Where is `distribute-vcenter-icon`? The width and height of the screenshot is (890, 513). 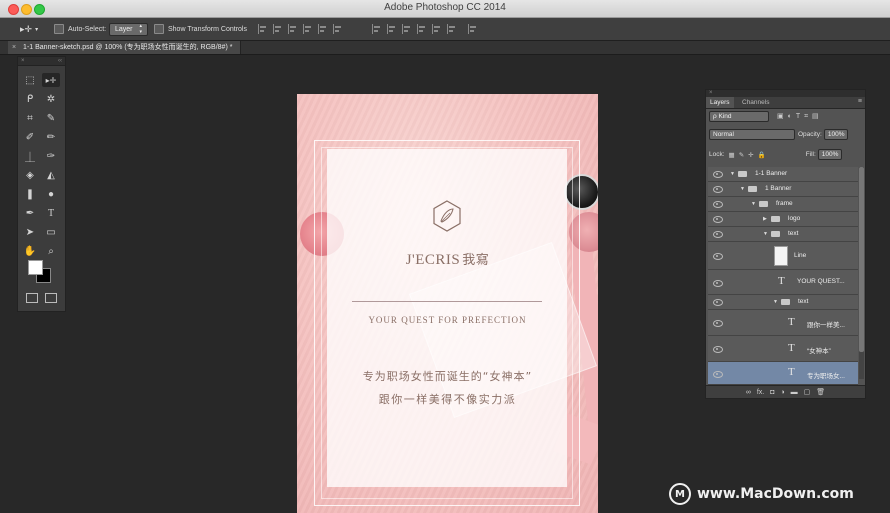 distribute-vcenter-icon is located at coordinates (392, 29).